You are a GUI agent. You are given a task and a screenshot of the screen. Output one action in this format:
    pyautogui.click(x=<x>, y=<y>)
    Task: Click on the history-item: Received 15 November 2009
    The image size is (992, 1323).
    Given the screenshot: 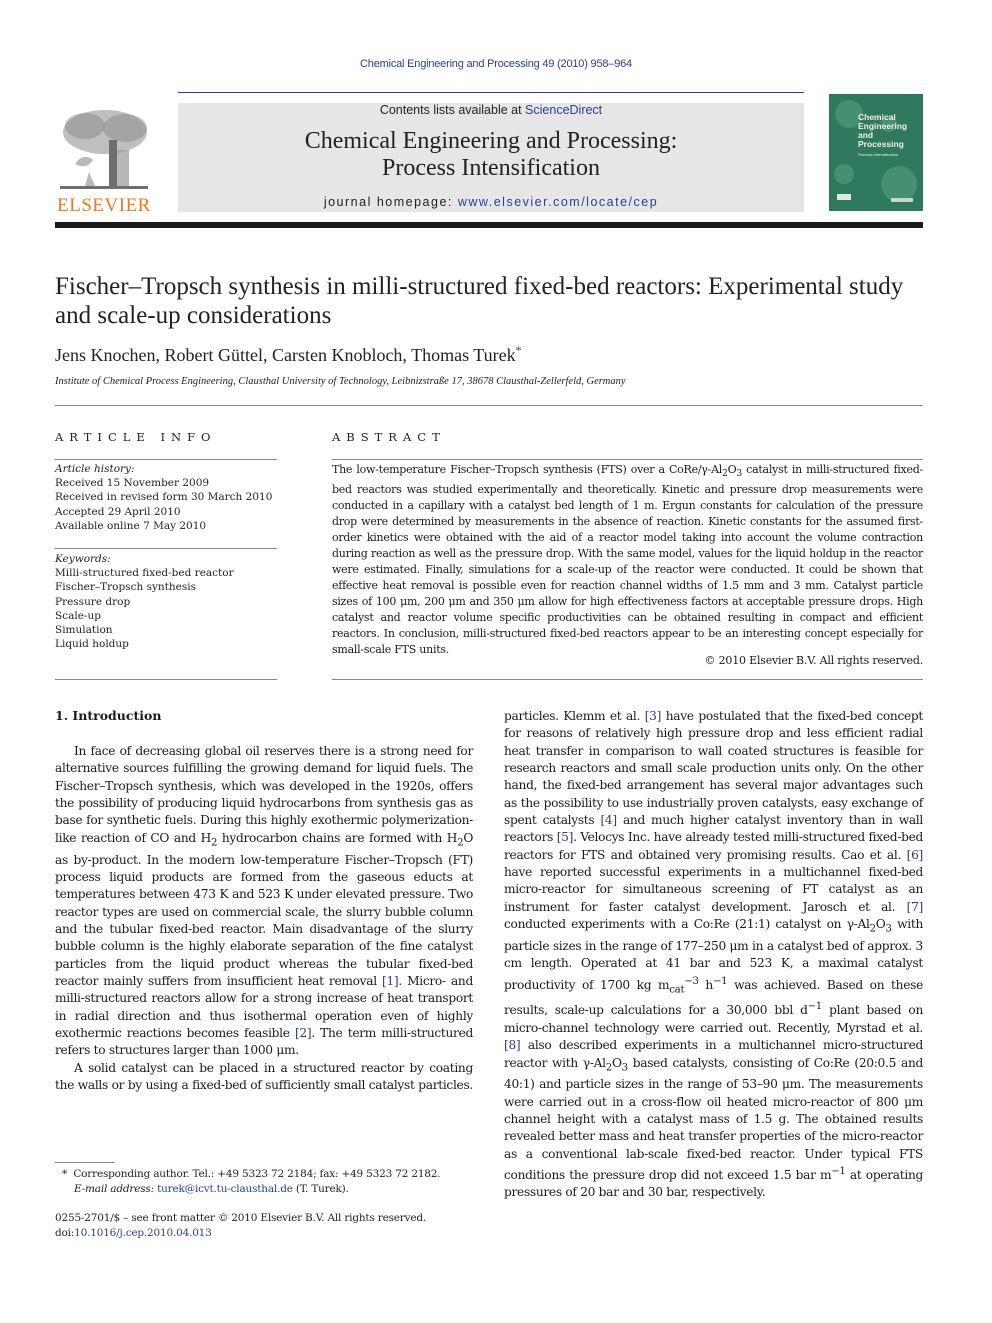 What is the action you would take?
    pyautogui.click(x=132, y=483)
    